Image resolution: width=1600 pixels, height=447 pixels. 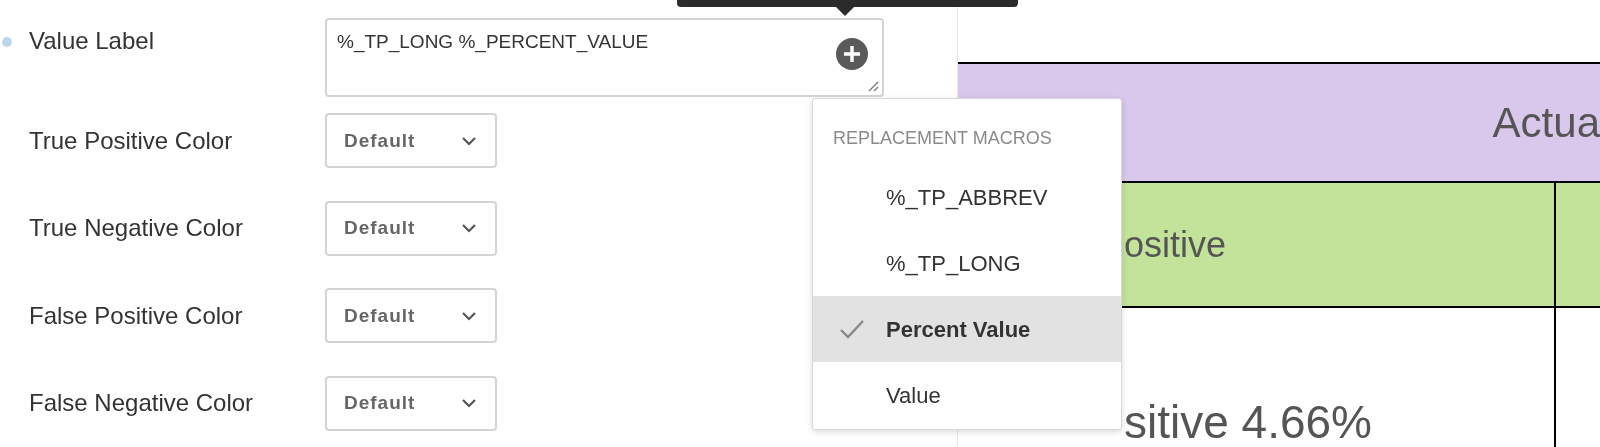 What do you see at coordinates (873, 86) in the screenshot?
I see `resize-handle-icon` at bounding box center [873, 86].